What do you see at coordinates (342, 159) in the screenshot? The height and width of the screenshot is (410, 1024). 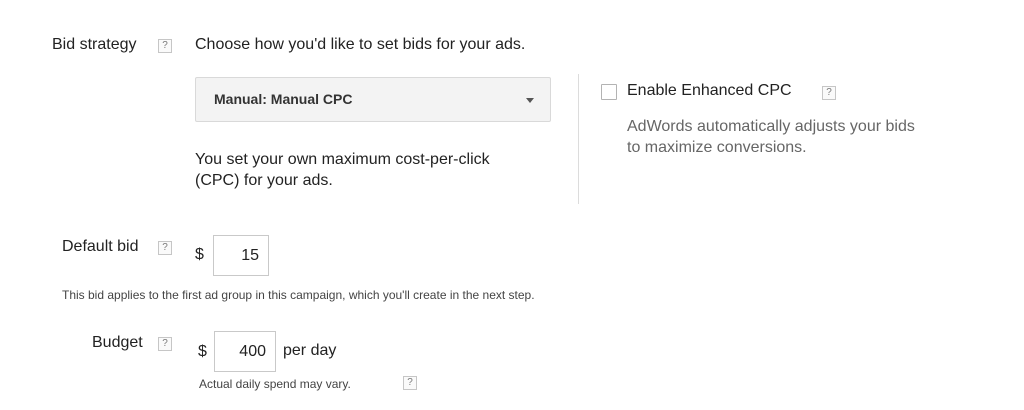 I see `bid-strategy-explanation-line1: You set your own maximum cost-per-click` at bounding box center [342, 159].